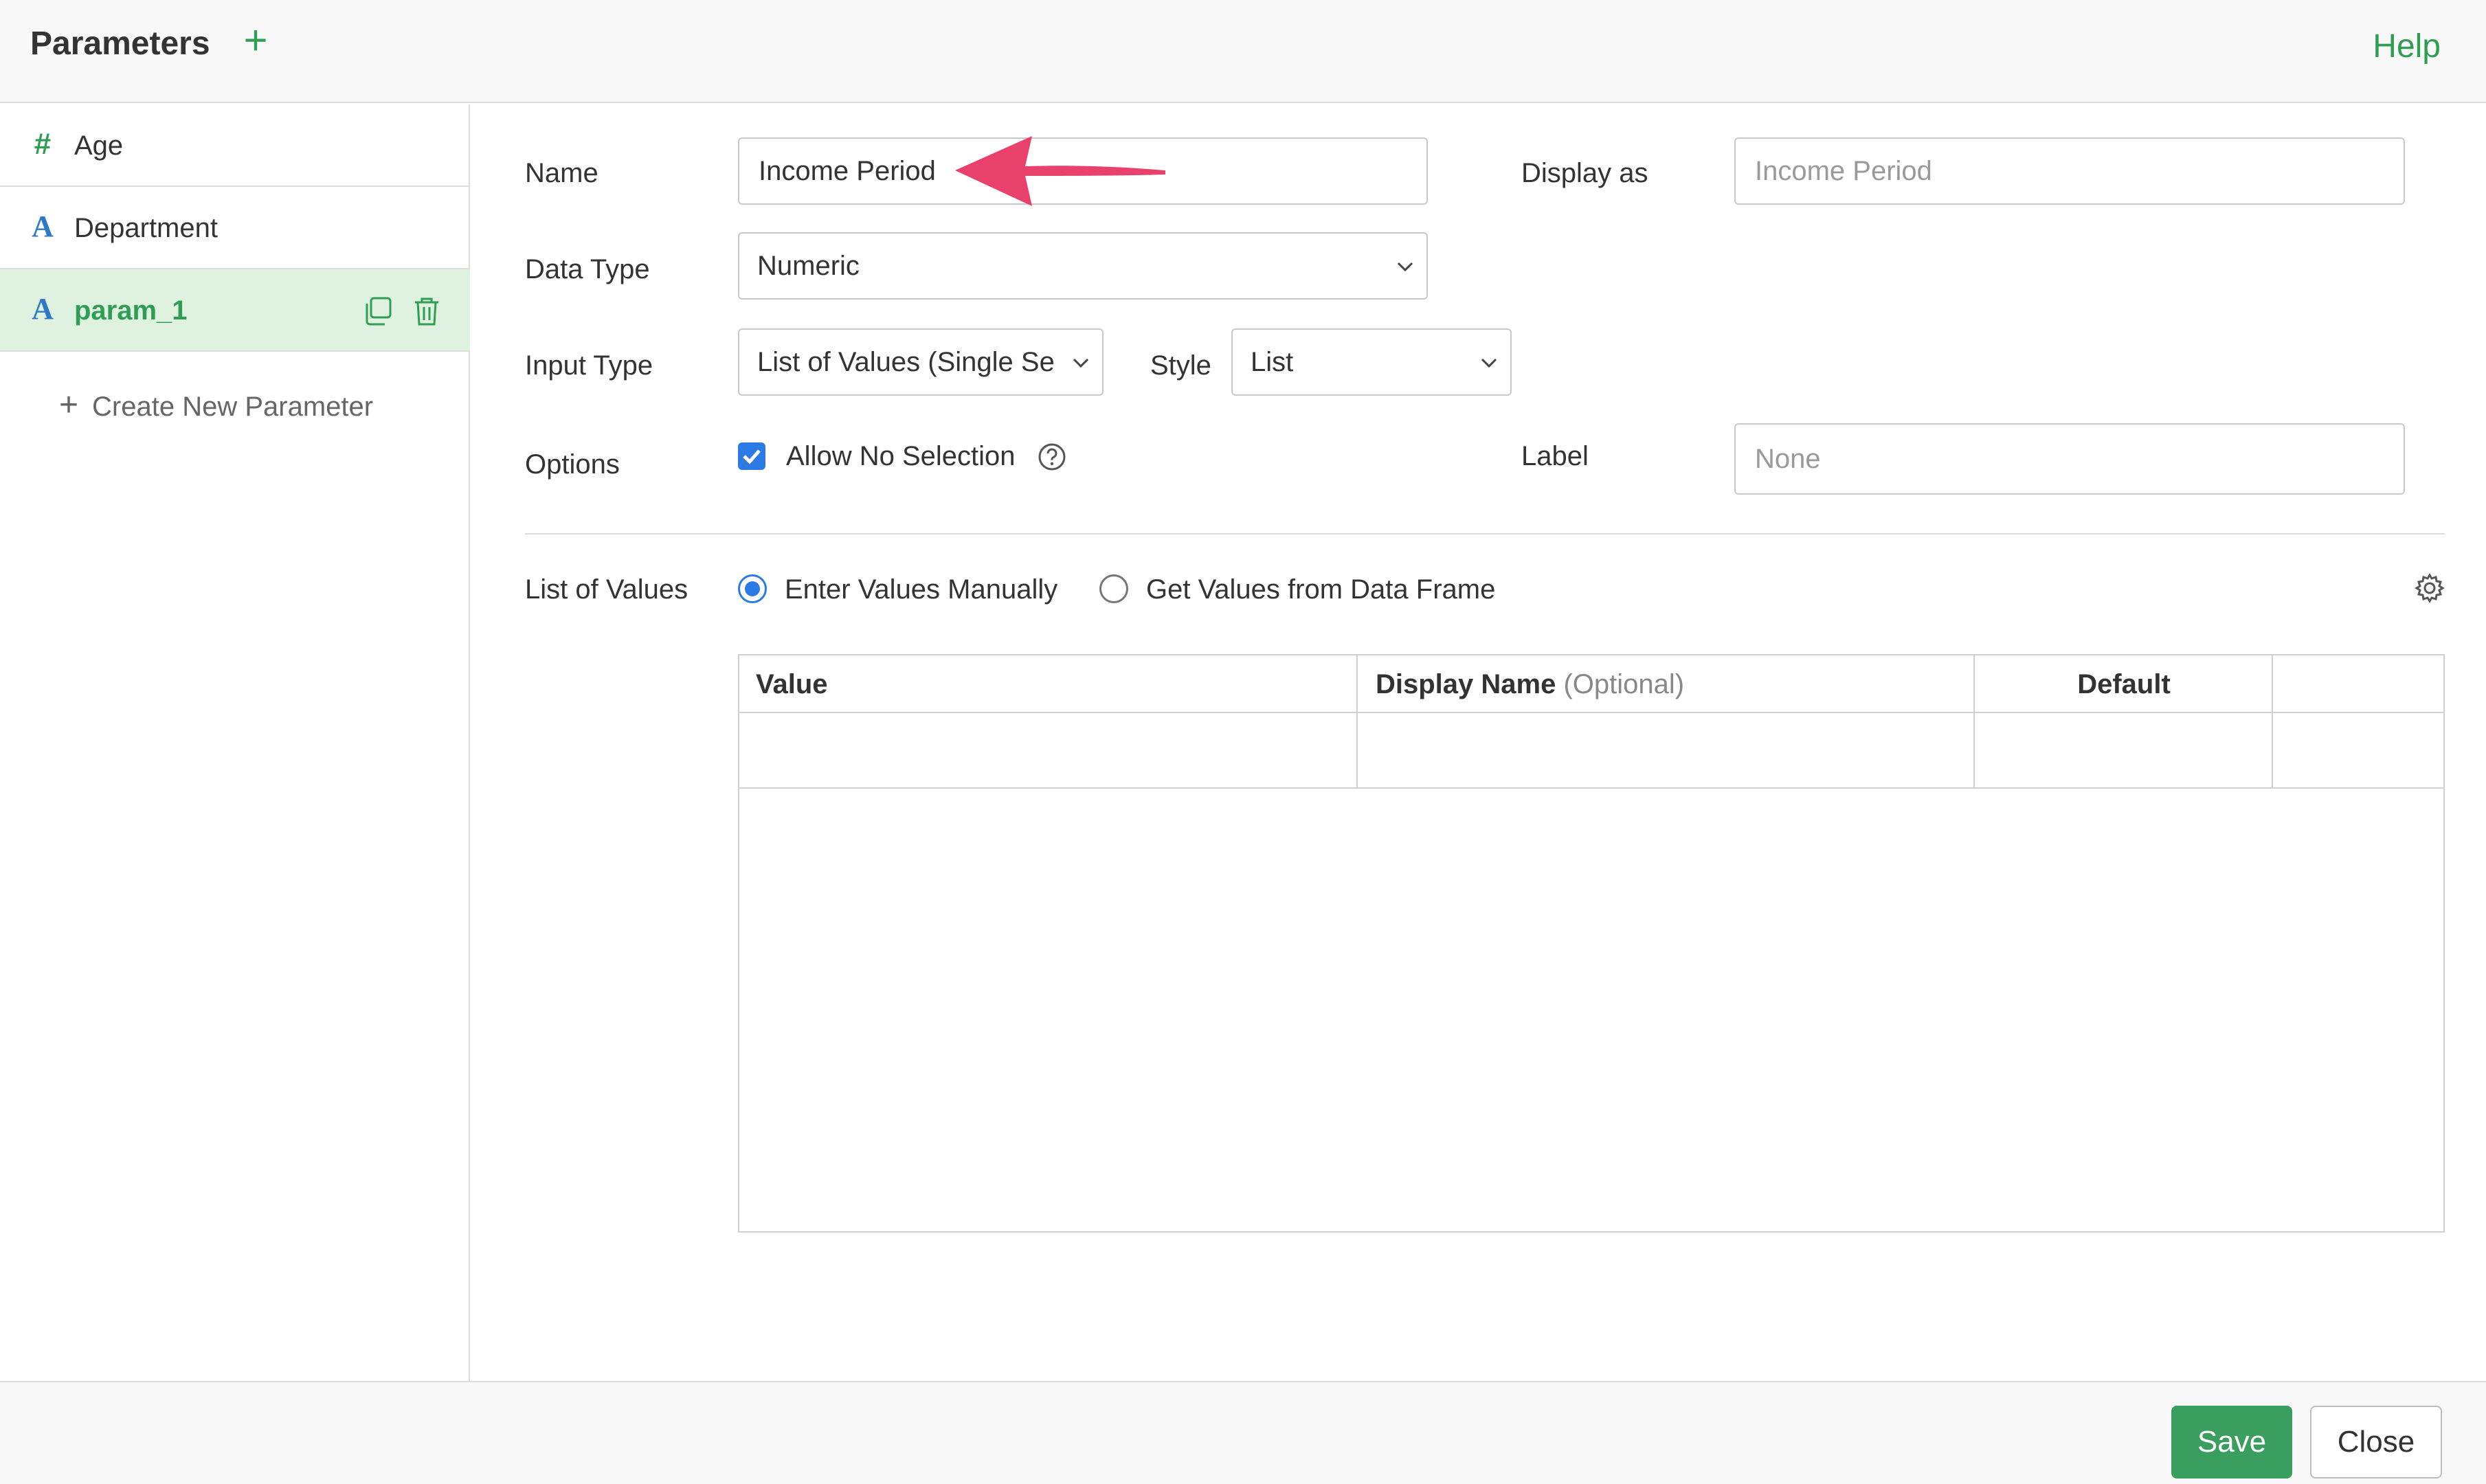  What do you see at coordinates (233, 407) in the screenshot?
I see `create-new-parameter-label: Create New Parameter` at bounding box center [233, 407].